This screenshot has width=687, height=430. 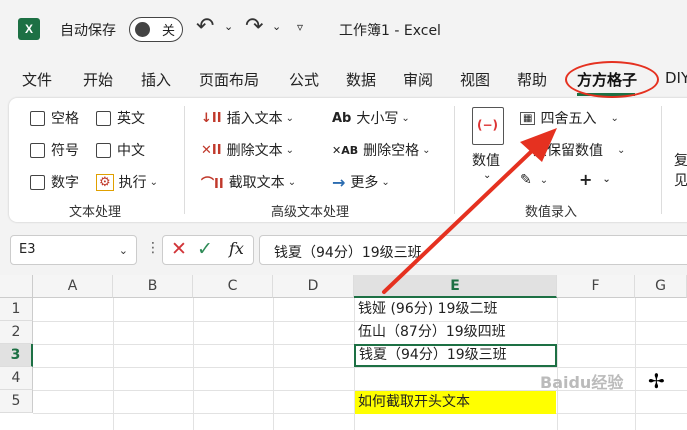 I want to click on cancel-icon: ✕, so click(x=179, y=249).